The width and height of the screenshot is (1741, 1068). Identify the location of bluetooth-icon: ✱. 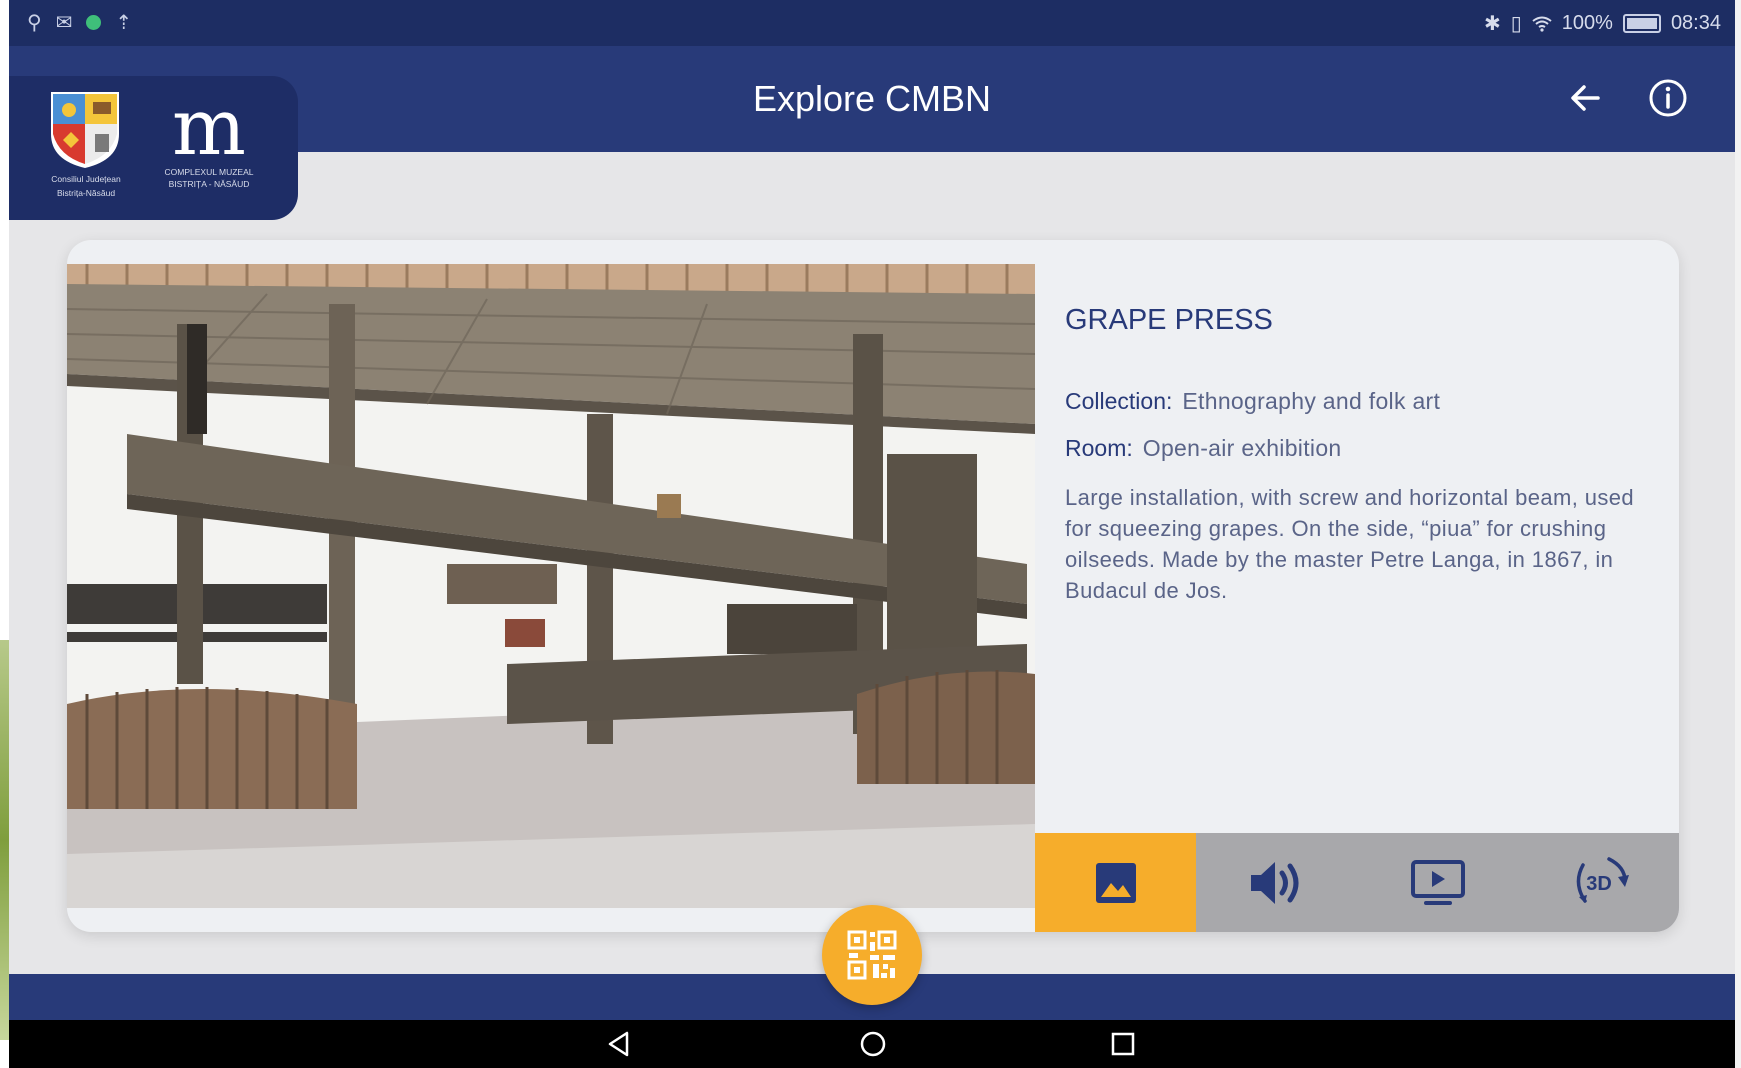
(1492, 24).